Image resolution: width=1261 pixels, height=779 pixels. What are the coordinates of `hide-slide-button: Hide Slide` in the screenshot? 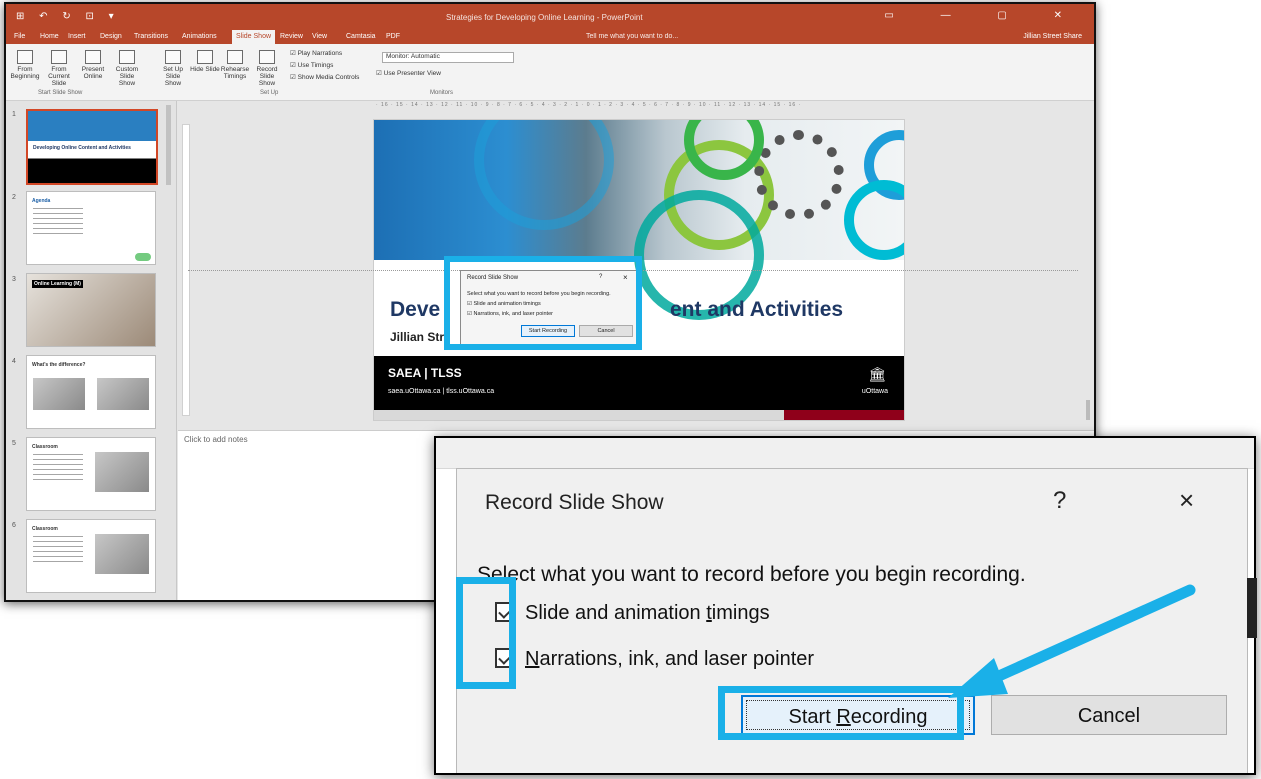 It's located at (205, 61).